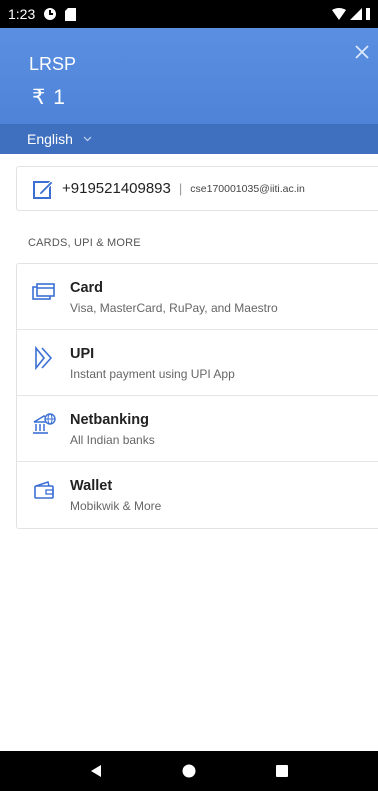 The width and height of the screenshot is (378, 791). I want to click on card-icon, so click(44, 292).